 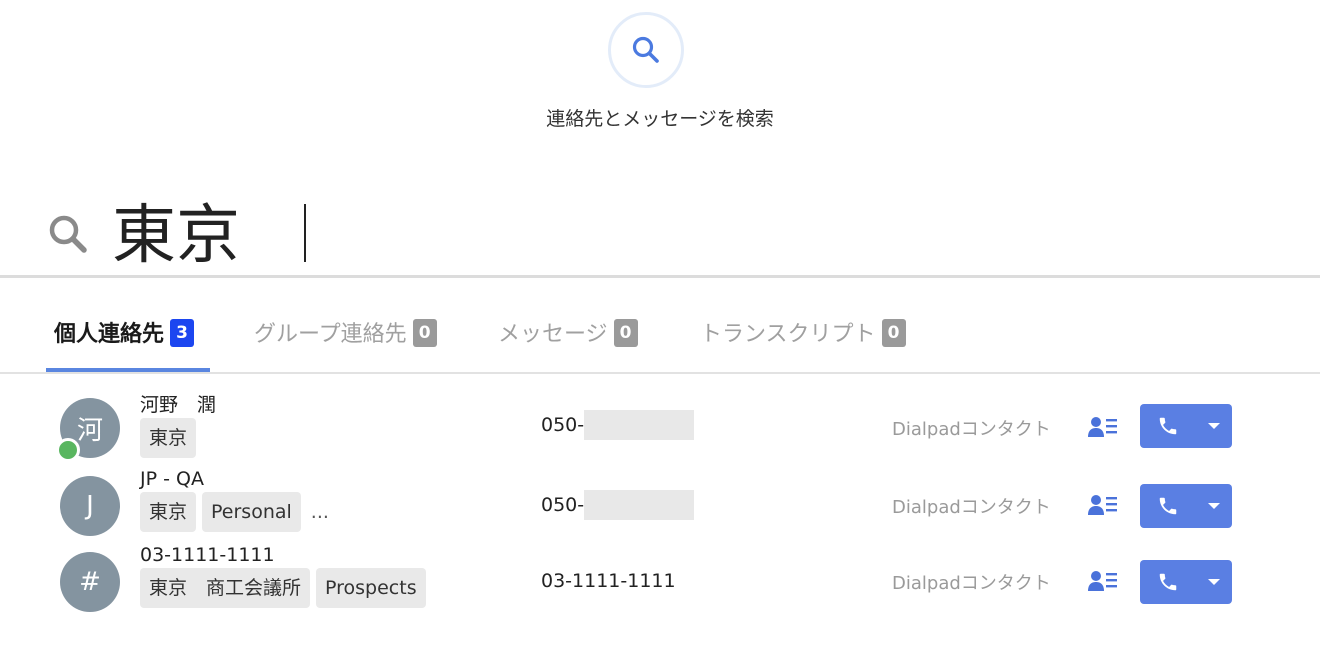 I want to click on tab-label: メッセージ, so click(x=553, y=334).